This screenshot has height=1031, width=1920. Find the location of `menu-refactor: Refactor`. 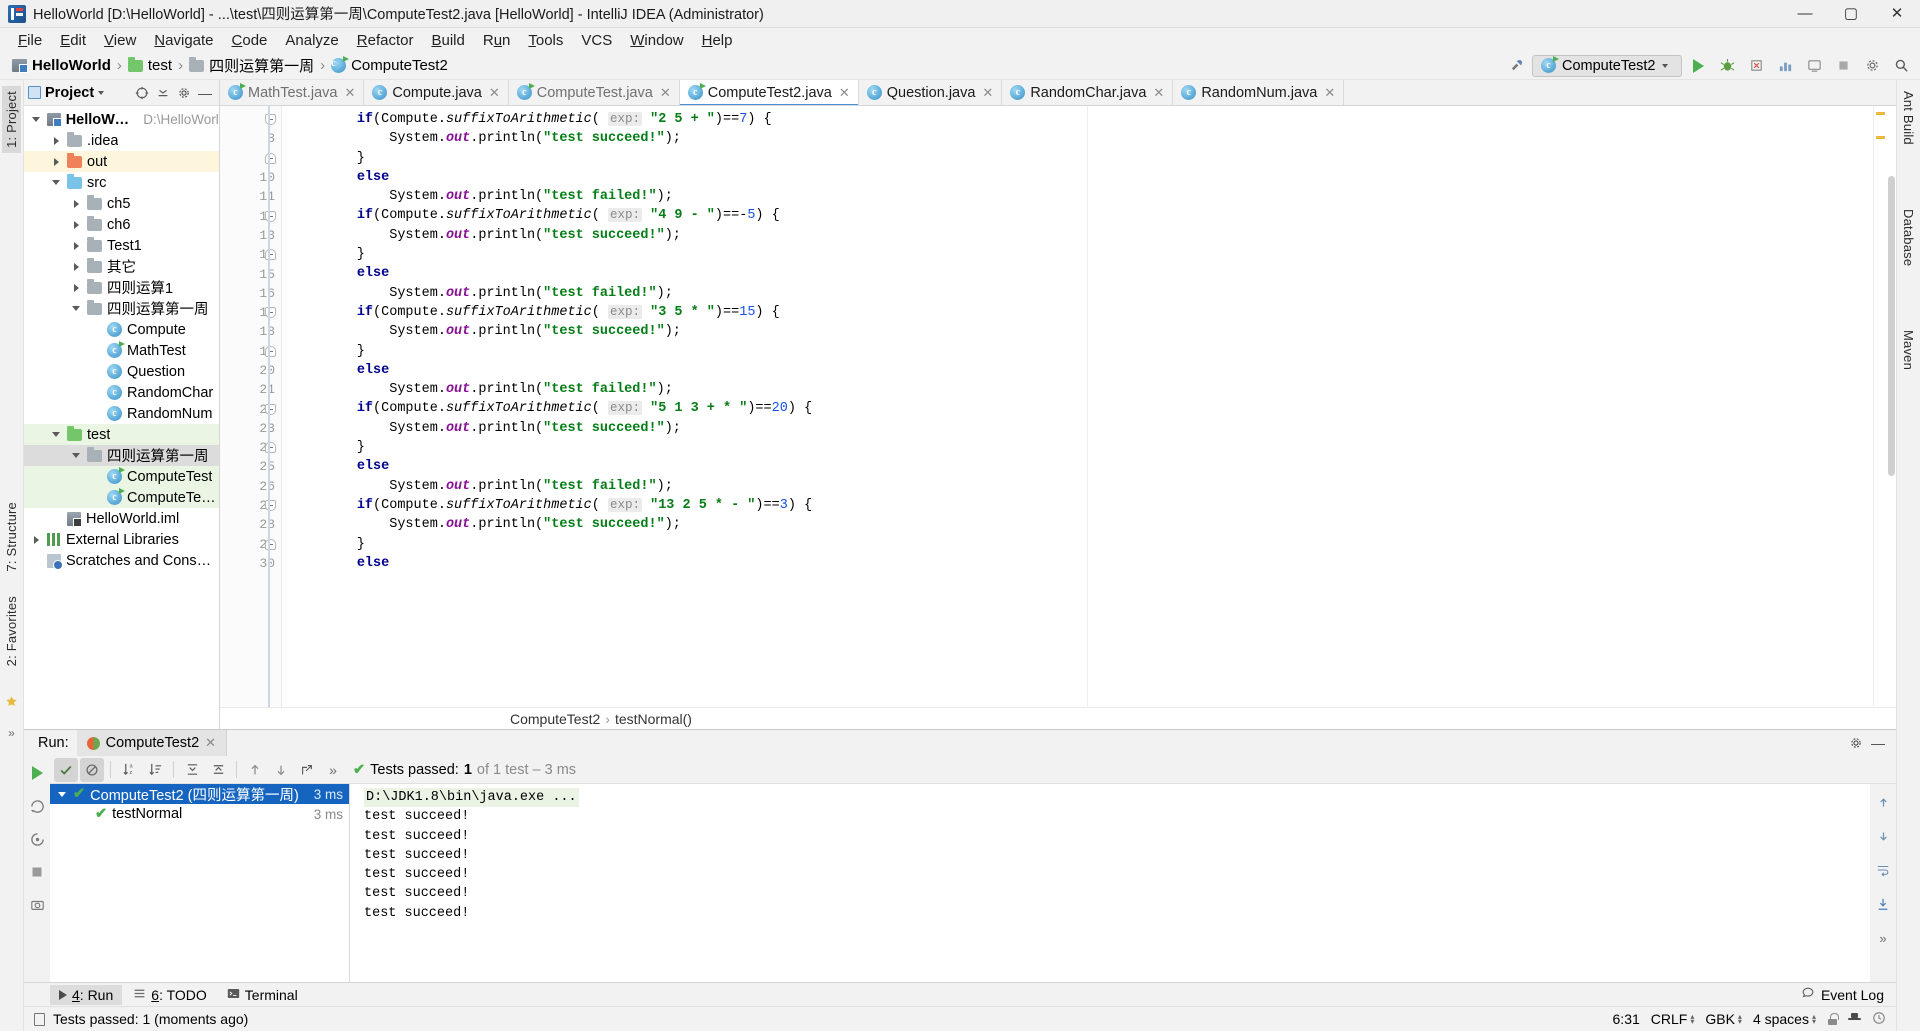

menu-refactor: Refactor is located at coordinates (385, 40).